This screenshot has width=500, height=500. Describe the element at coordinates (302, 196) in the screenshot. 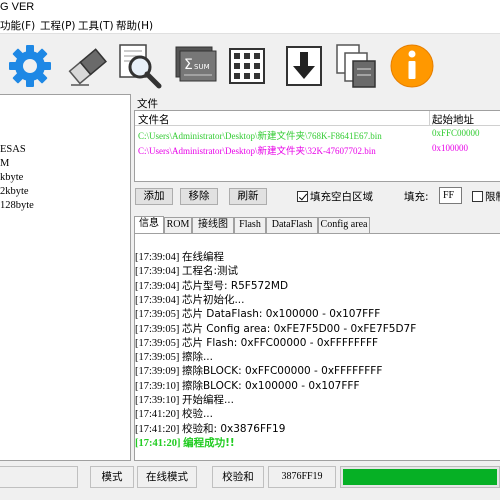

I see `fill-blank-checkbox` at that location.